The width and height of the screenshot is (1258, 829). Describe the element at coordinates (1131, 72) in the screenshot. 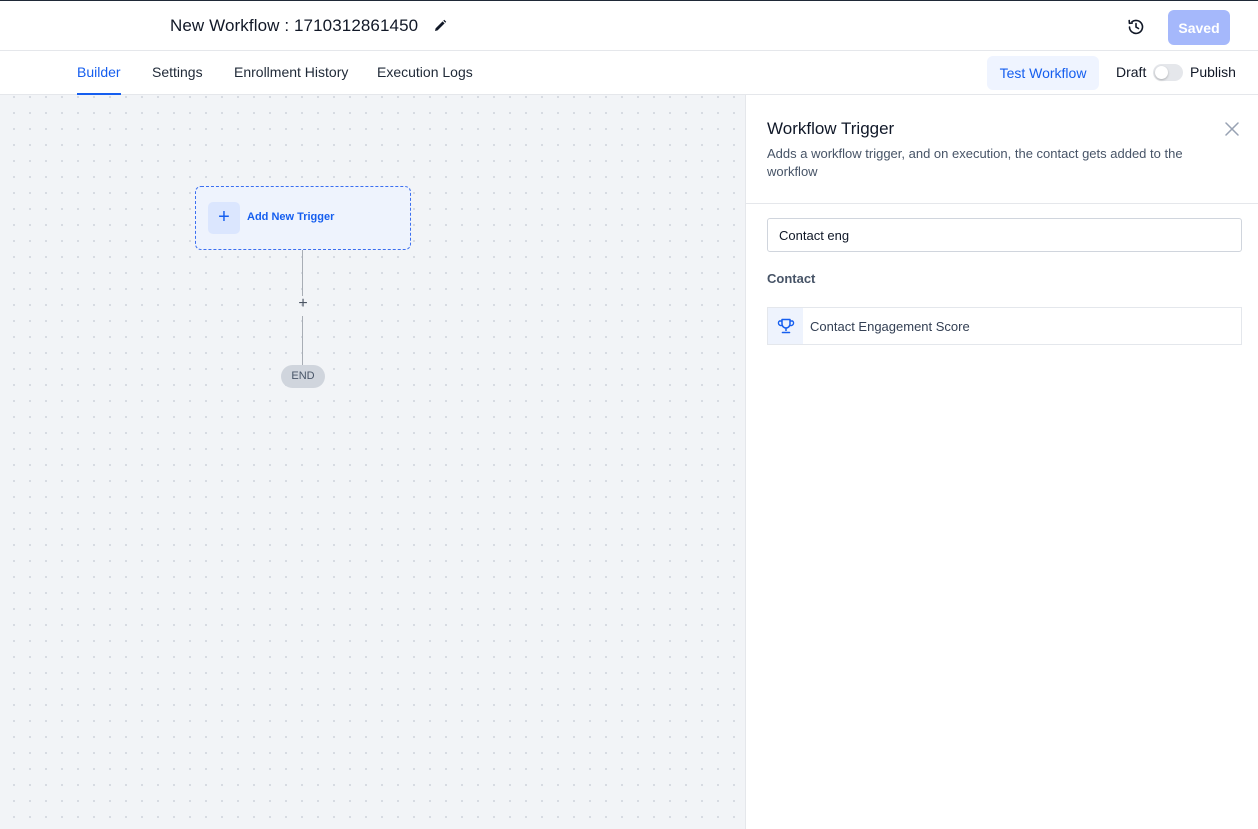

I see `draft-label: Draft` at that location.